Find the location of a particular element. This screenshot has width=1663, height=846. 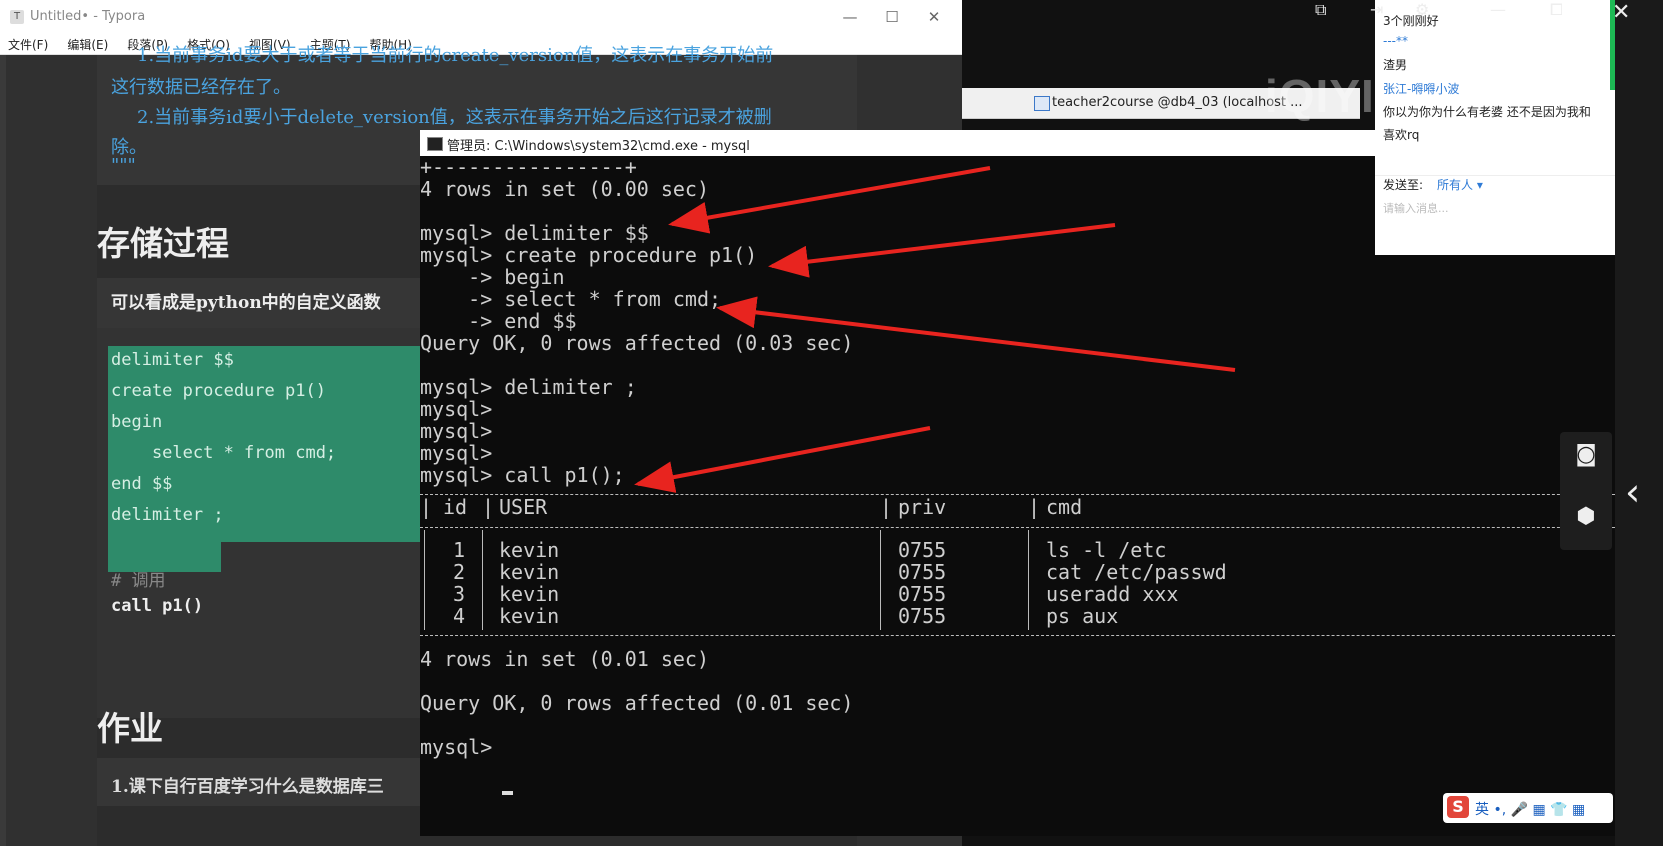

code-comment: # 调用 is located at coordinates (138, 581).